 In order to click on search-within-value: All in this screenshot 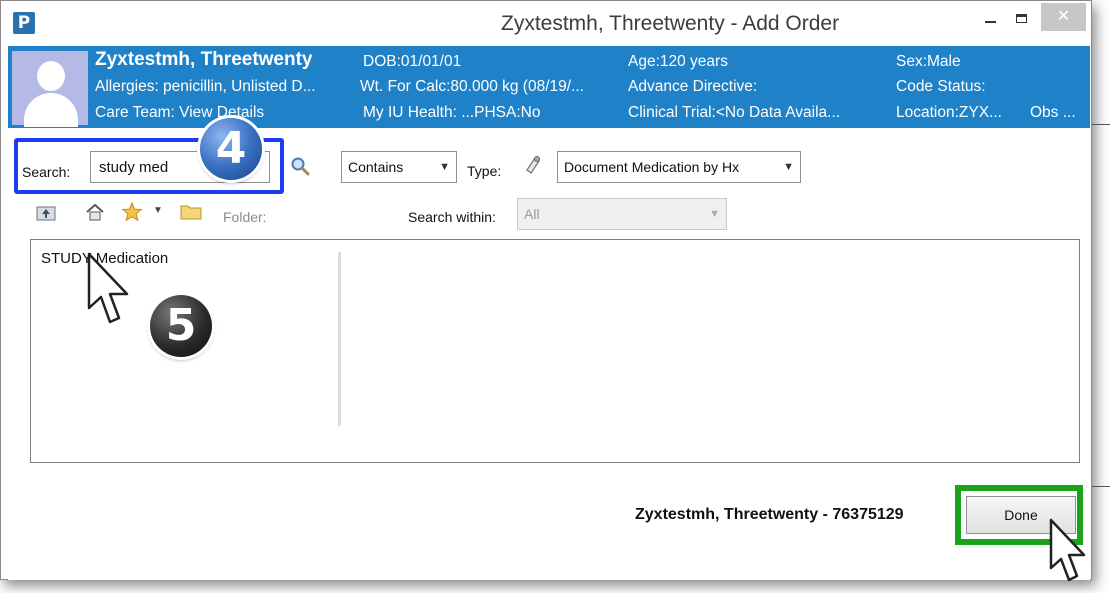, I will do `click(532, 214)`.